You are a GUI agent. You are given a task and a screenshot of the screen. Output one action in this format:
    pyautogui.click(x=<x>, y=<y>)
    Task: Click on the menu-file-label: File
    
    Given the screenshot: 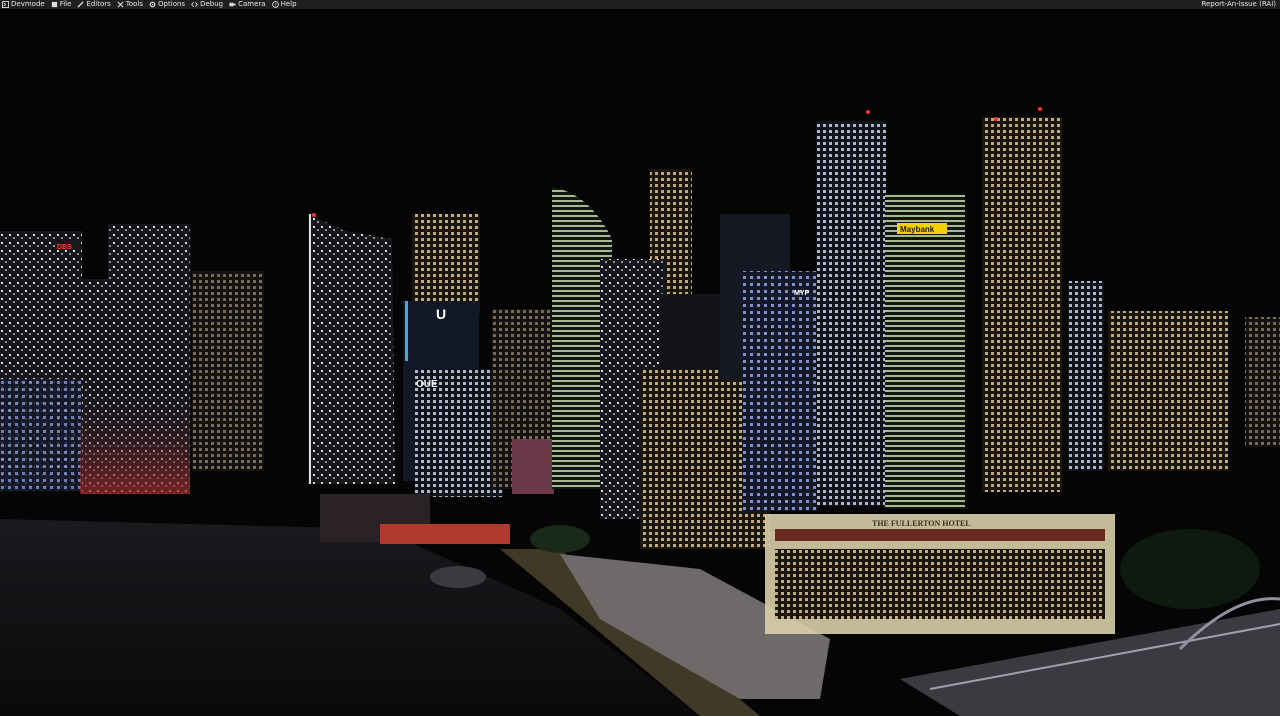 What is the action you would take?
    pyautogui.click(x=65, y=4)
    